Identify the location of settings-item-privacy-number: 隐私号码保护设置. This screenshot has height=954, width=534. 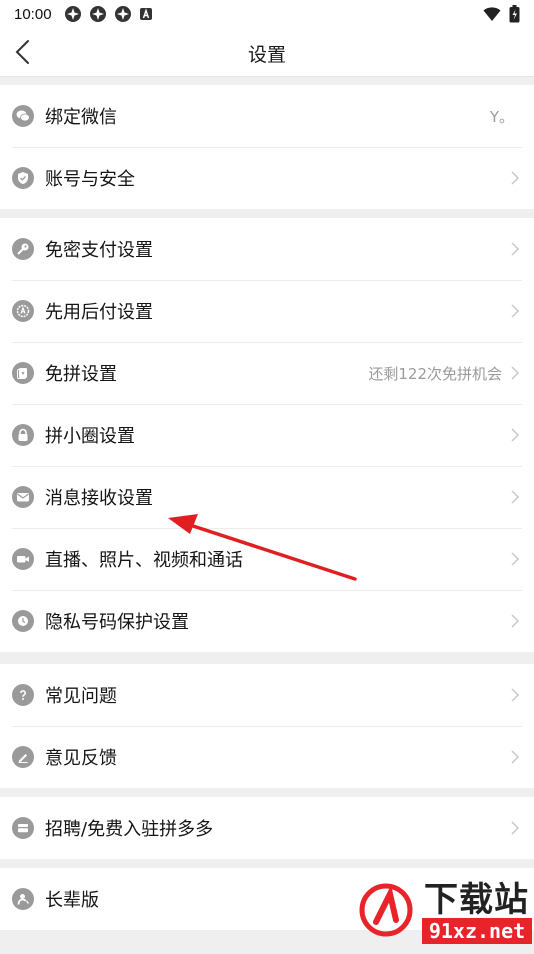
(267, 621).